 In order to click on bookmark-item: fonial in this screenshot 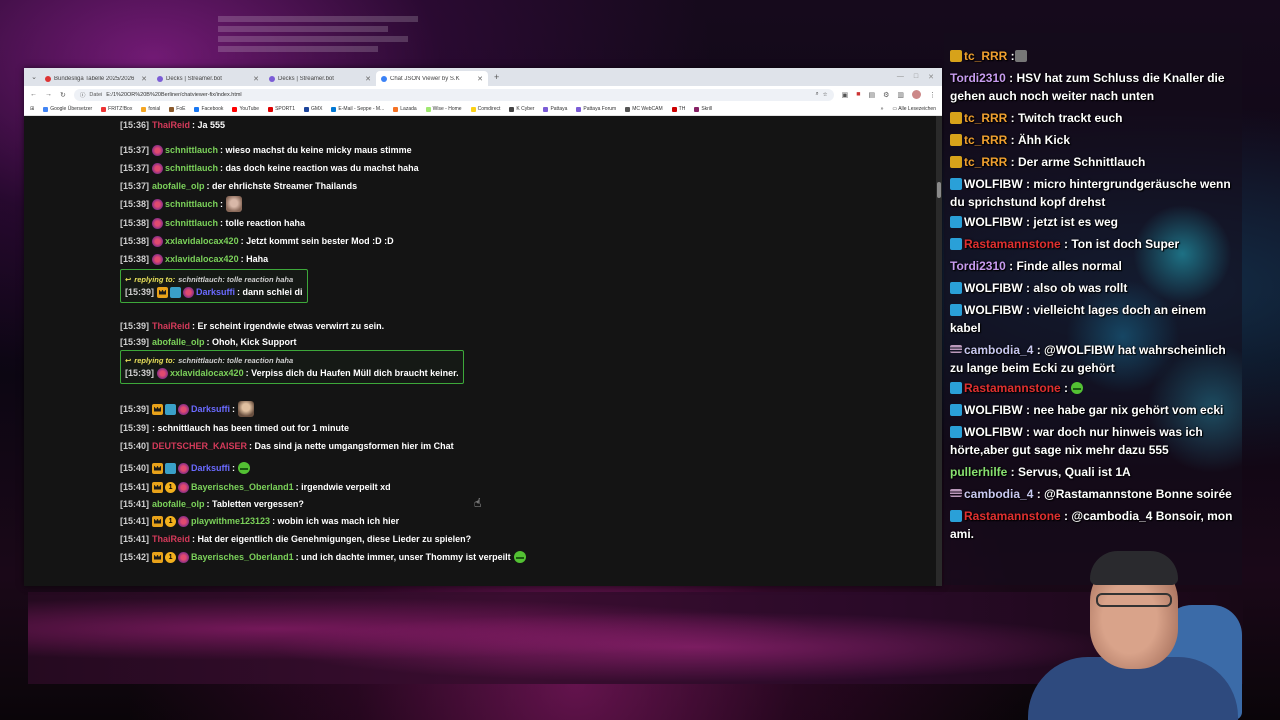, I will do `click(150, 109)`.